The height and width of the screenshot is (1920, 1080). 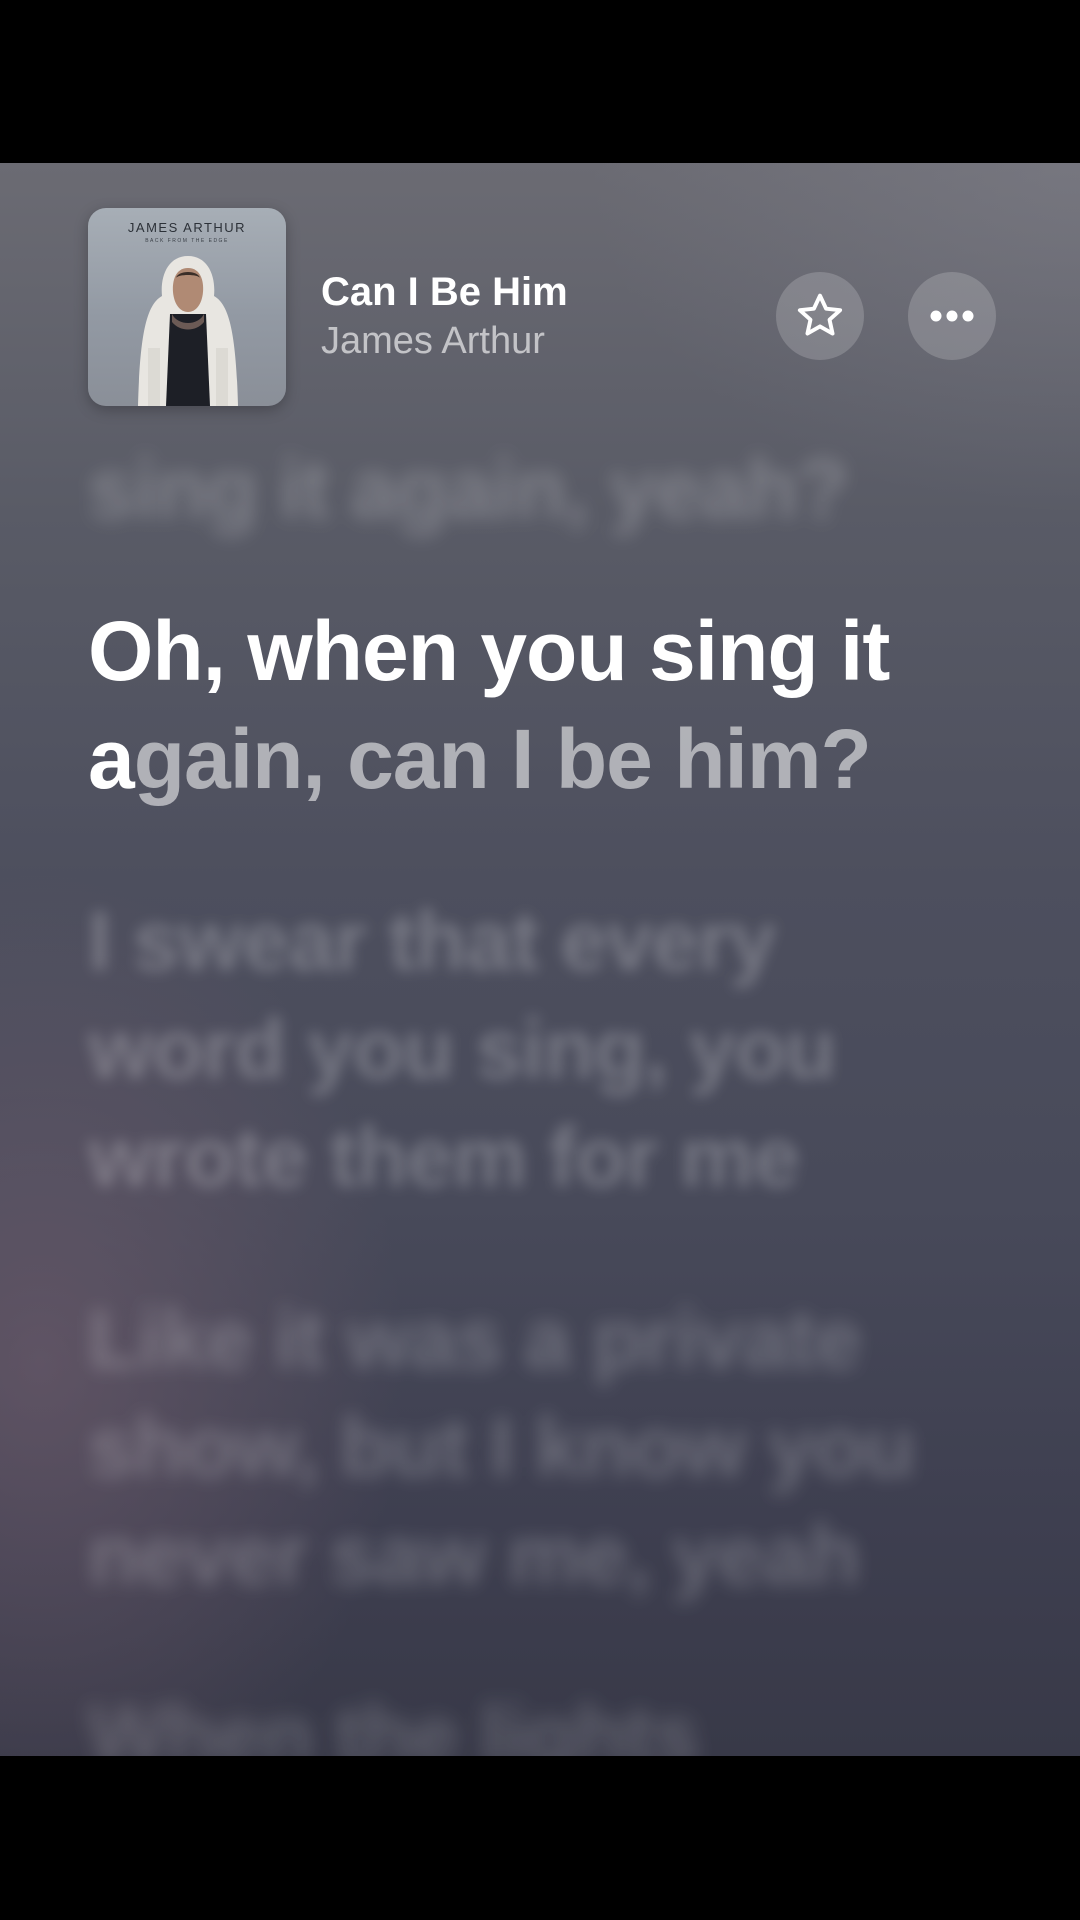 I want to click on artwork-artist-text: JAMES ARTHUR, so click(x=187, y=227).